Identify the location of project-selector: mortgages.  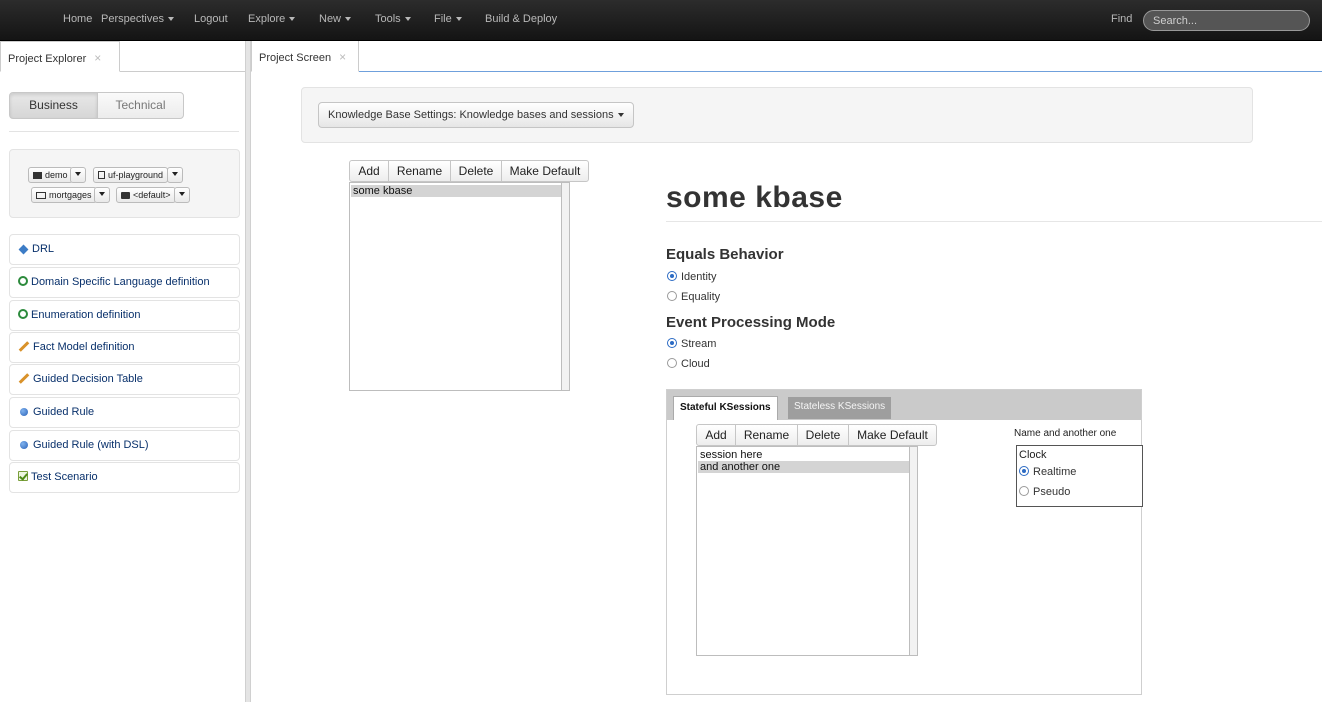
(64, 195).